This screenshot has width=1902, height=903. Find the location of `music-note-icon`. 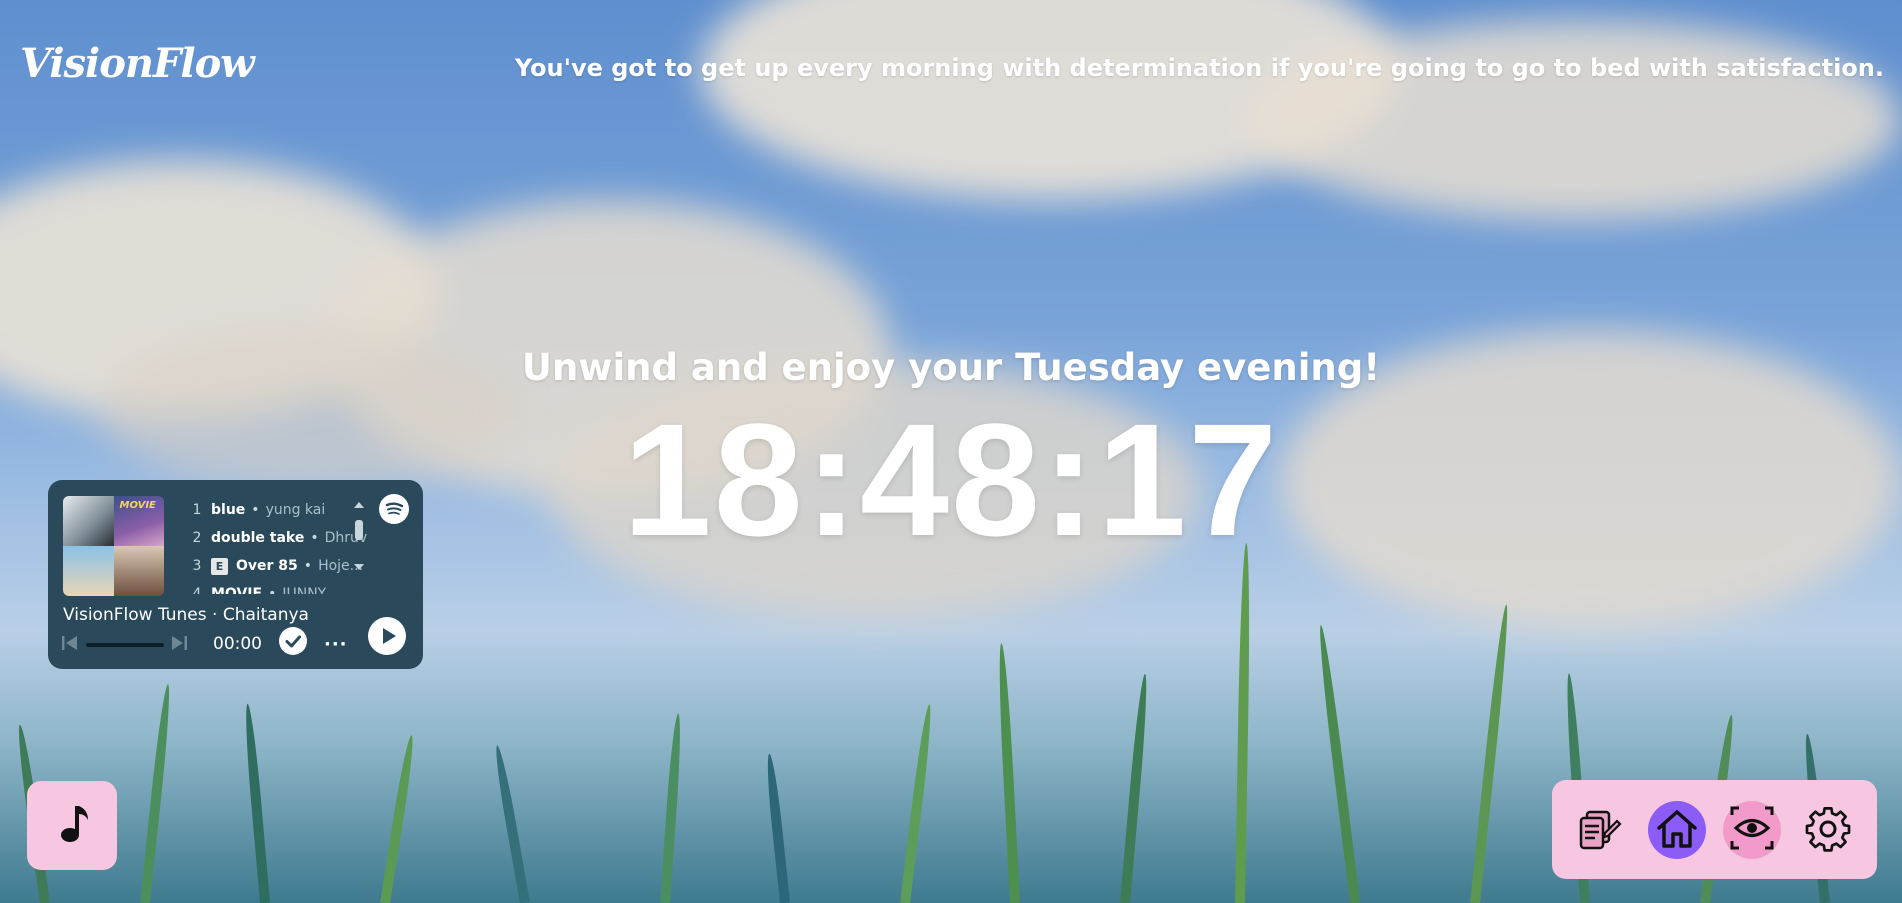

music-note-icon is located at coordinates (72, 826).